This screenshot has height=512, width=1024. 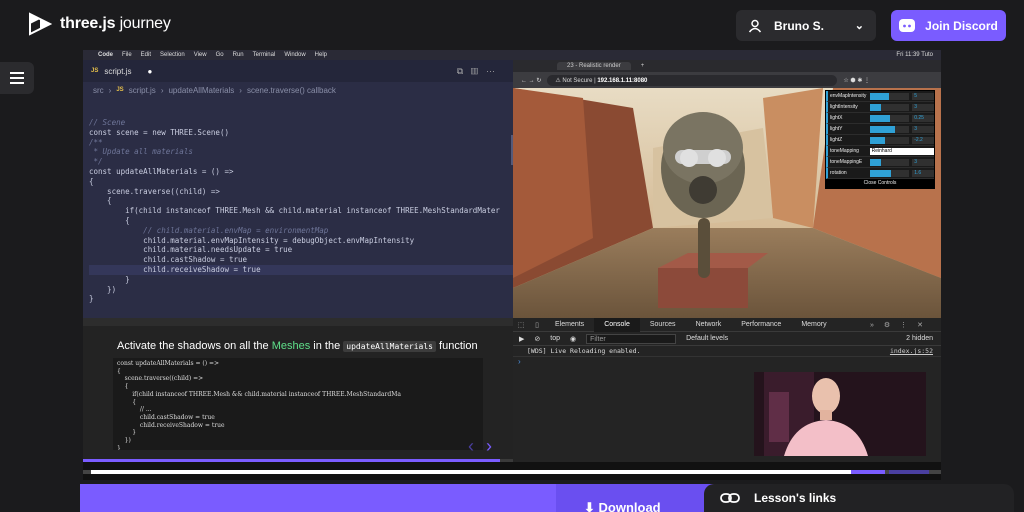 I want to click on console-filter-input: Filter, so click(x=631, y=338).